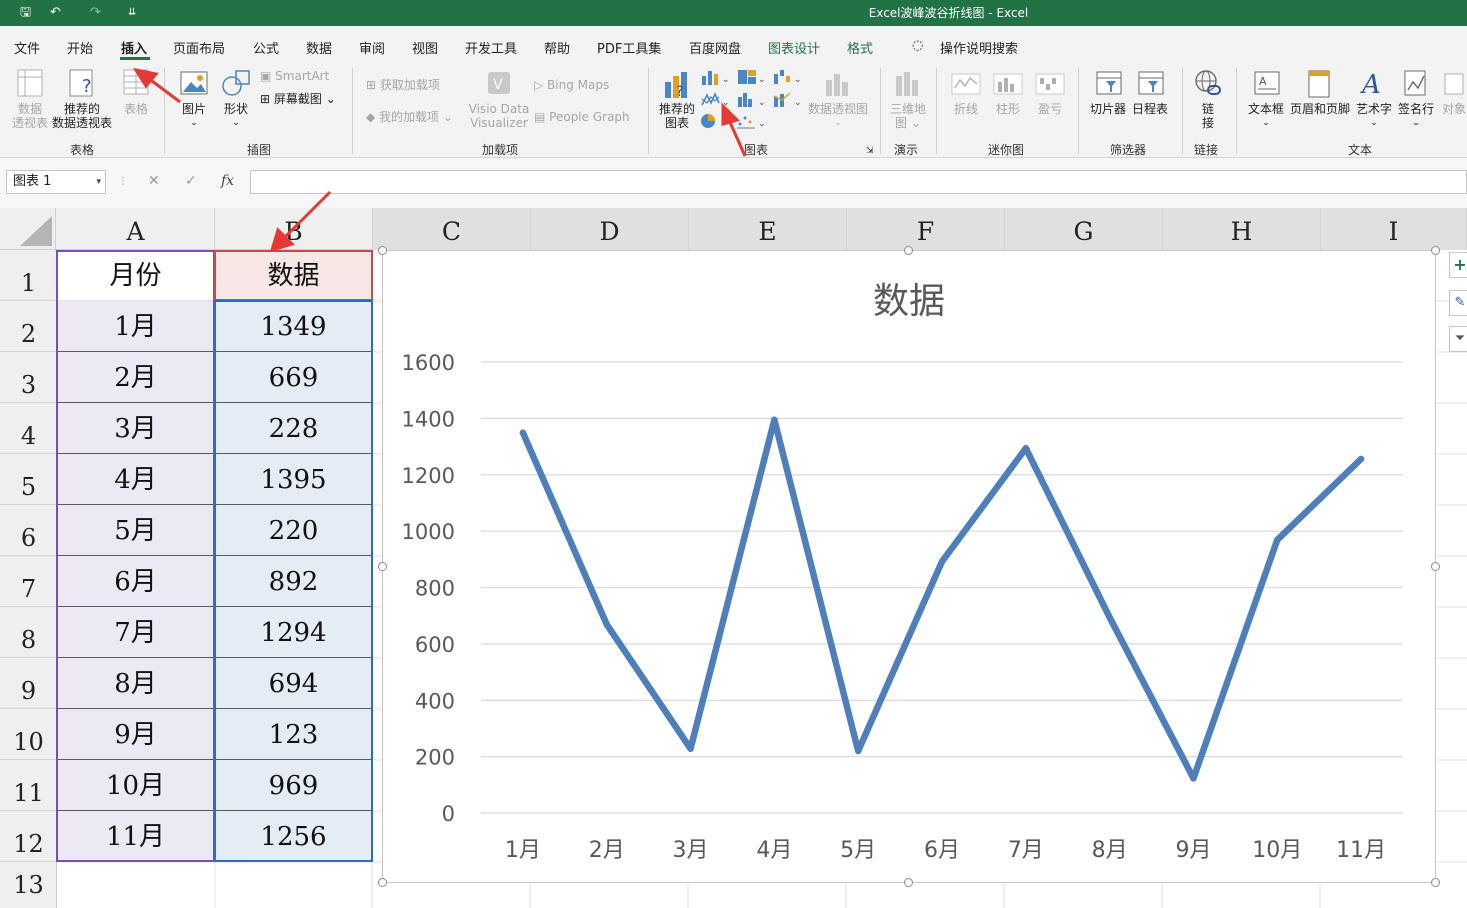 The width and height of the screenshot is (1467, 908). Describe the element at coordinates (56, 182) in the screenshot. I see `name-box: 图表 1 ▾` at that location.